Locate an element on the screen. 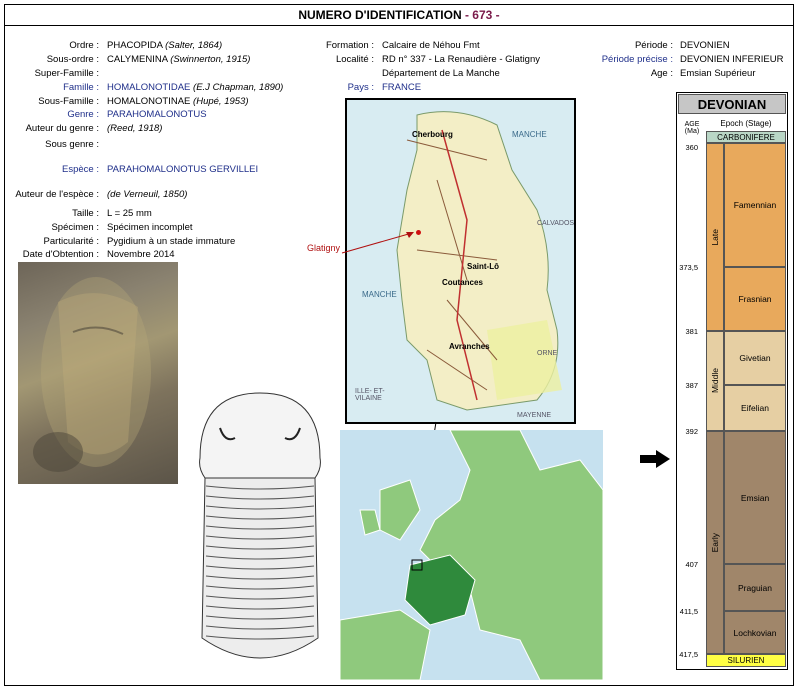  localite-value: RD n° 337 - La Renaudière - Glatigny is located at coordinates (461, 59).